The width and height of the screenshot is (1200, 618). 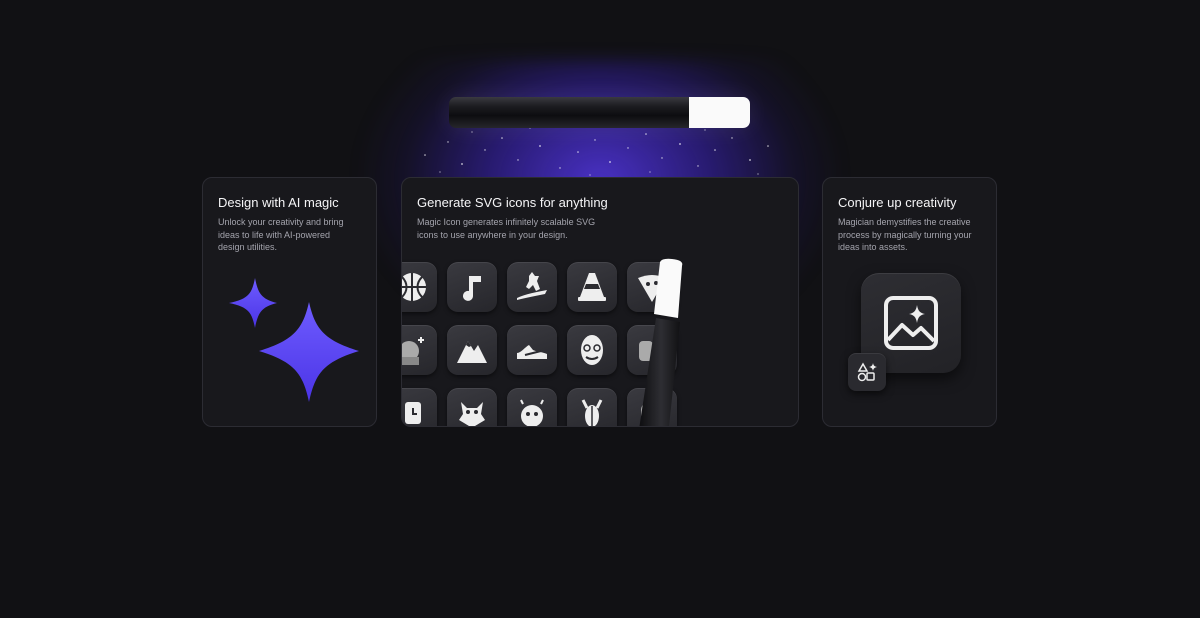 What do you see at coordinates (532, 287) in the screenshot?
I see `surfing-dog-icon` at bounding box center [532, 287].